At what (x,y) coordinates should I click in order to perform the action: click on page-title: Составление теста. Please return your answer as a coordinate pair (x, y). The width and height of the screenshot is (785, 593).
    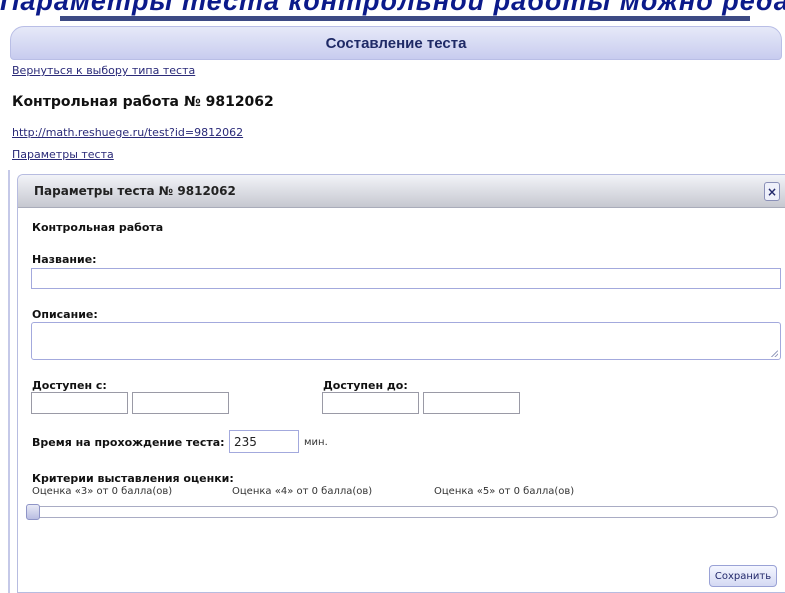
    Looking at the image, I should click on (396, 43).